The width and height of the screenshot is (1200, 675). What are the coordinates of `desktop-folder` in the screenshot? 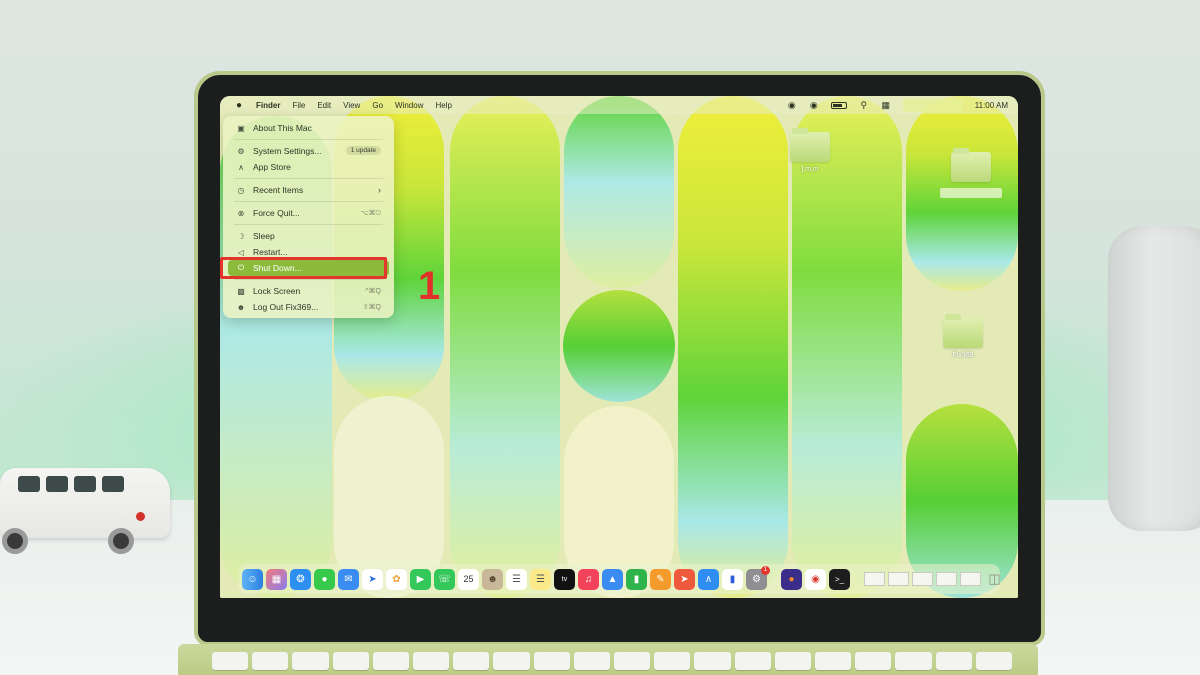 It's located at (971, 173).